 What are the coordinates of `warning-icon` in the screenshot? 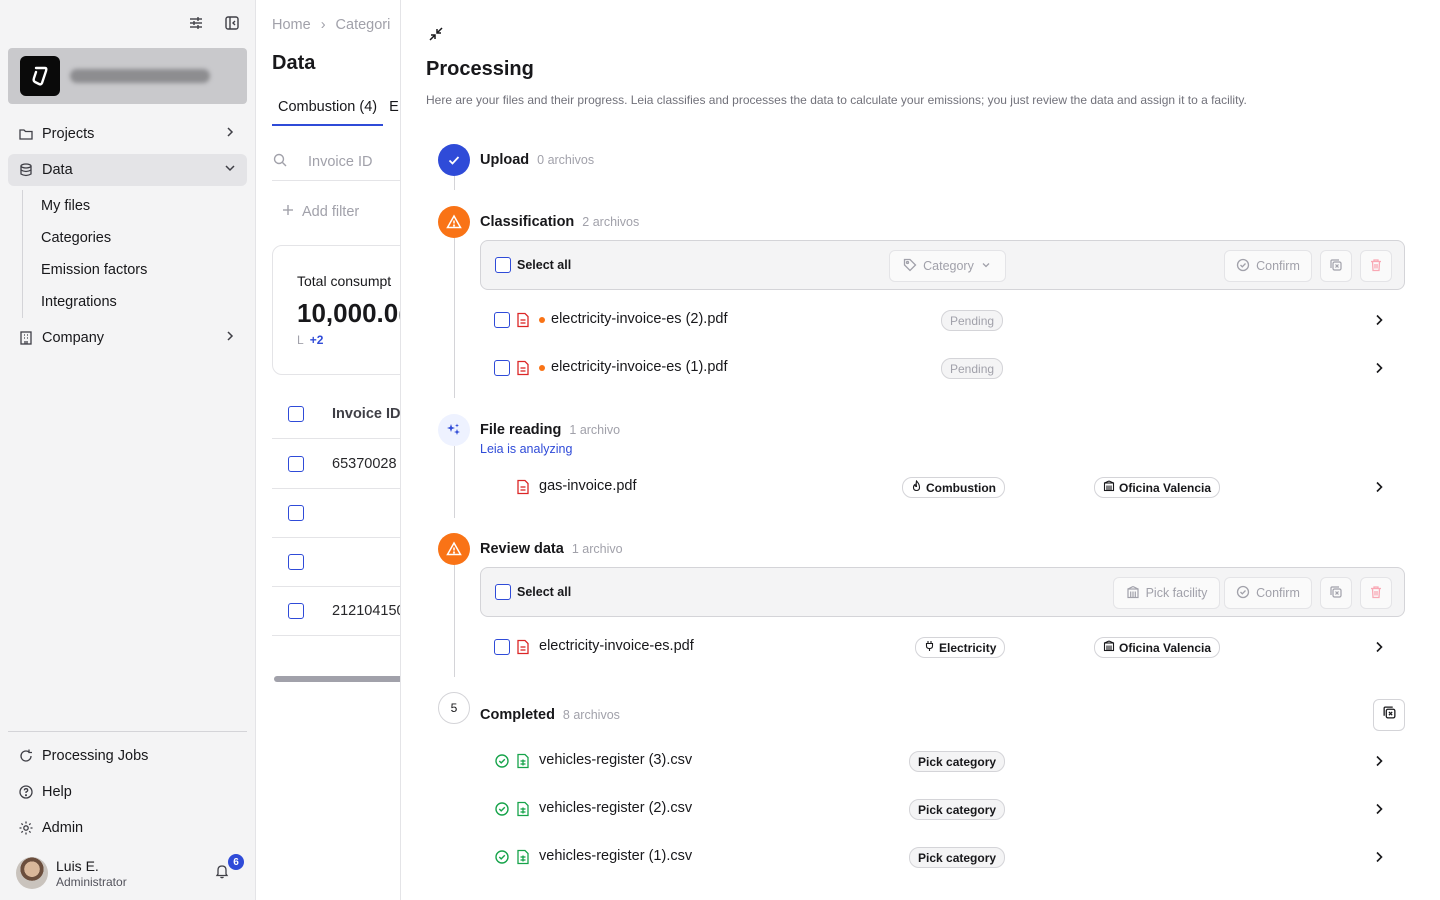 It's located at (454, 549).